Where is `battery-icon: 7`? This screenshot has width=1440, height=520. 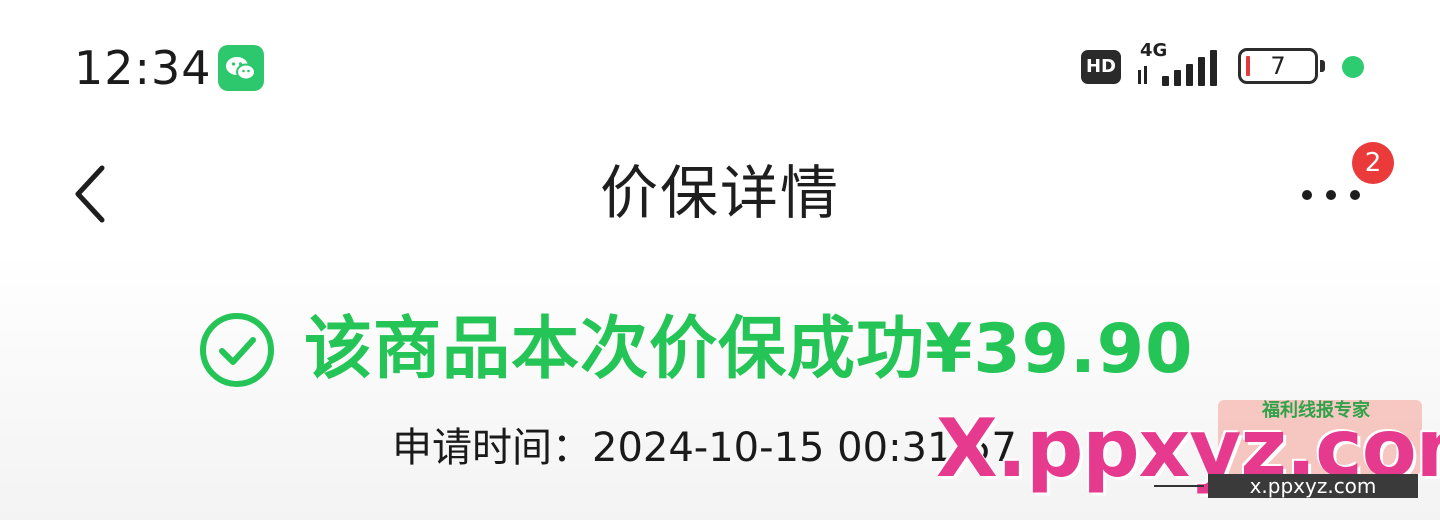 battery-icon: 7 is located at coordinates (1281, 66).